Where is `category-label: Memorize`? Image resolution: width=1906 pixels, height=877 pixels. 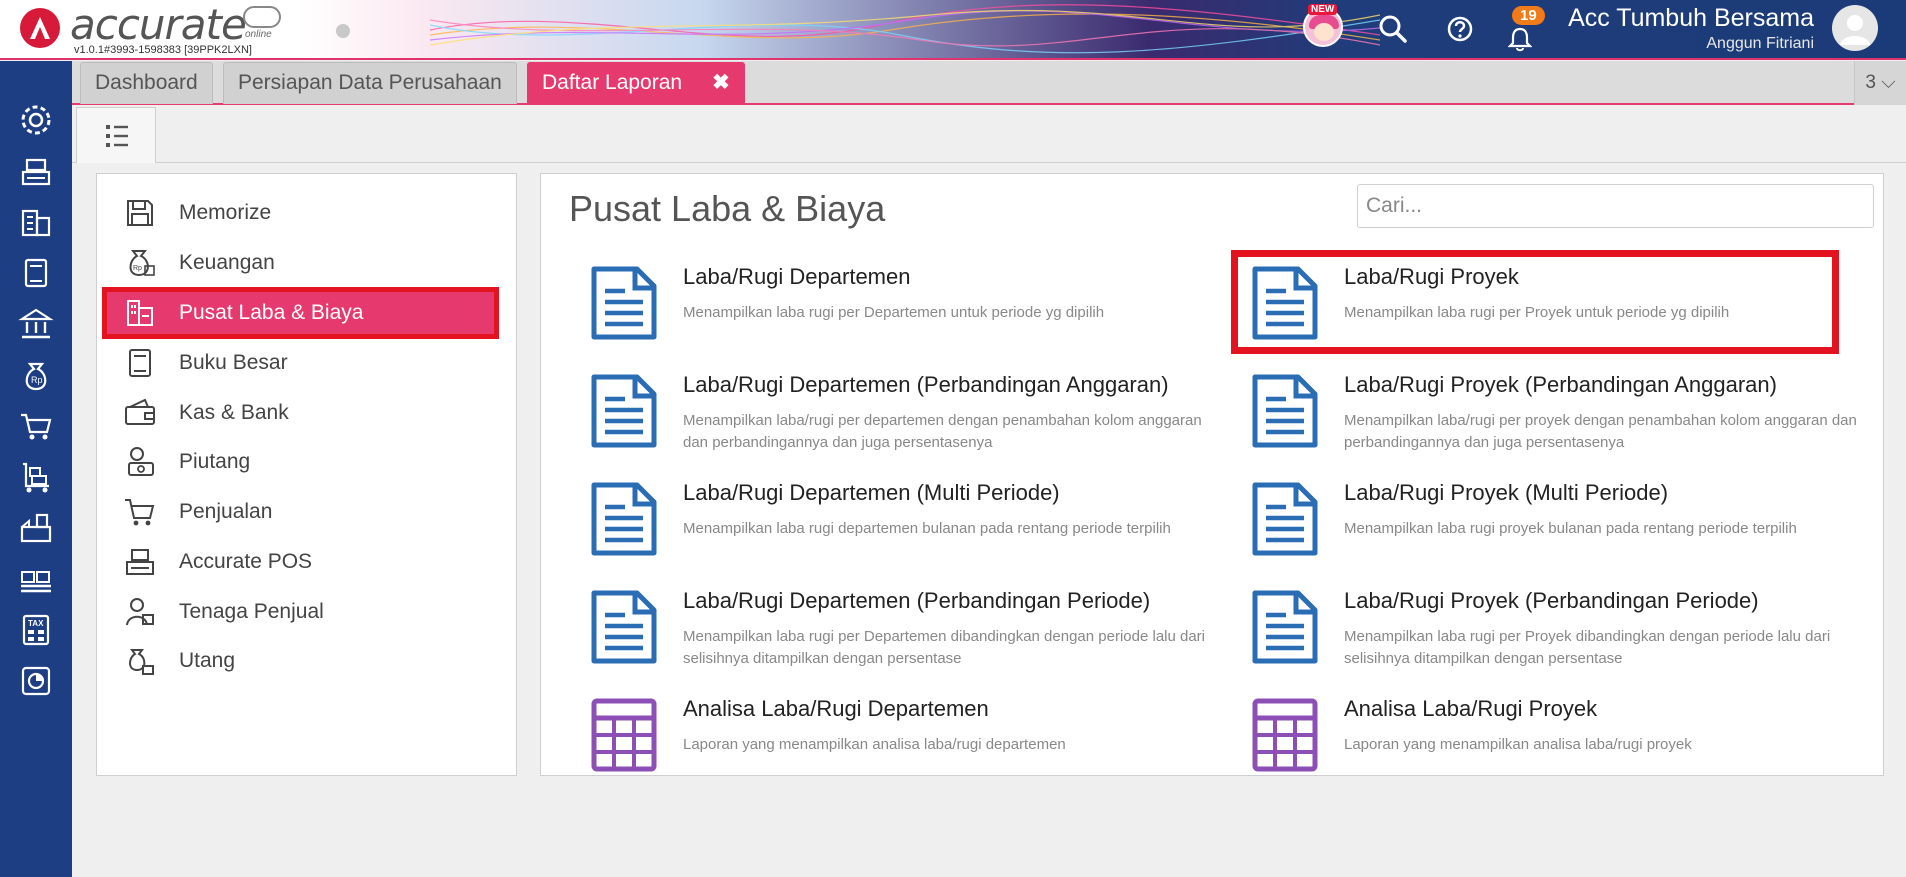
category-label: Memorize is located at coordinates (225, 212).